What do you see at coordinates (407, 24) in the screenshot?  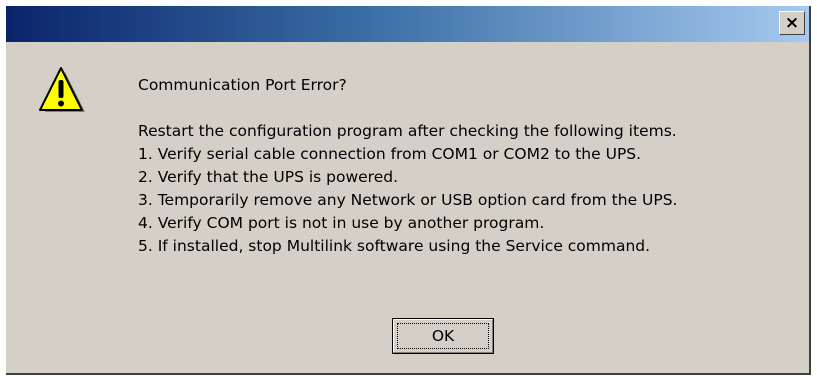 I see `title-bar: ×` at bounding box center [407, 24].